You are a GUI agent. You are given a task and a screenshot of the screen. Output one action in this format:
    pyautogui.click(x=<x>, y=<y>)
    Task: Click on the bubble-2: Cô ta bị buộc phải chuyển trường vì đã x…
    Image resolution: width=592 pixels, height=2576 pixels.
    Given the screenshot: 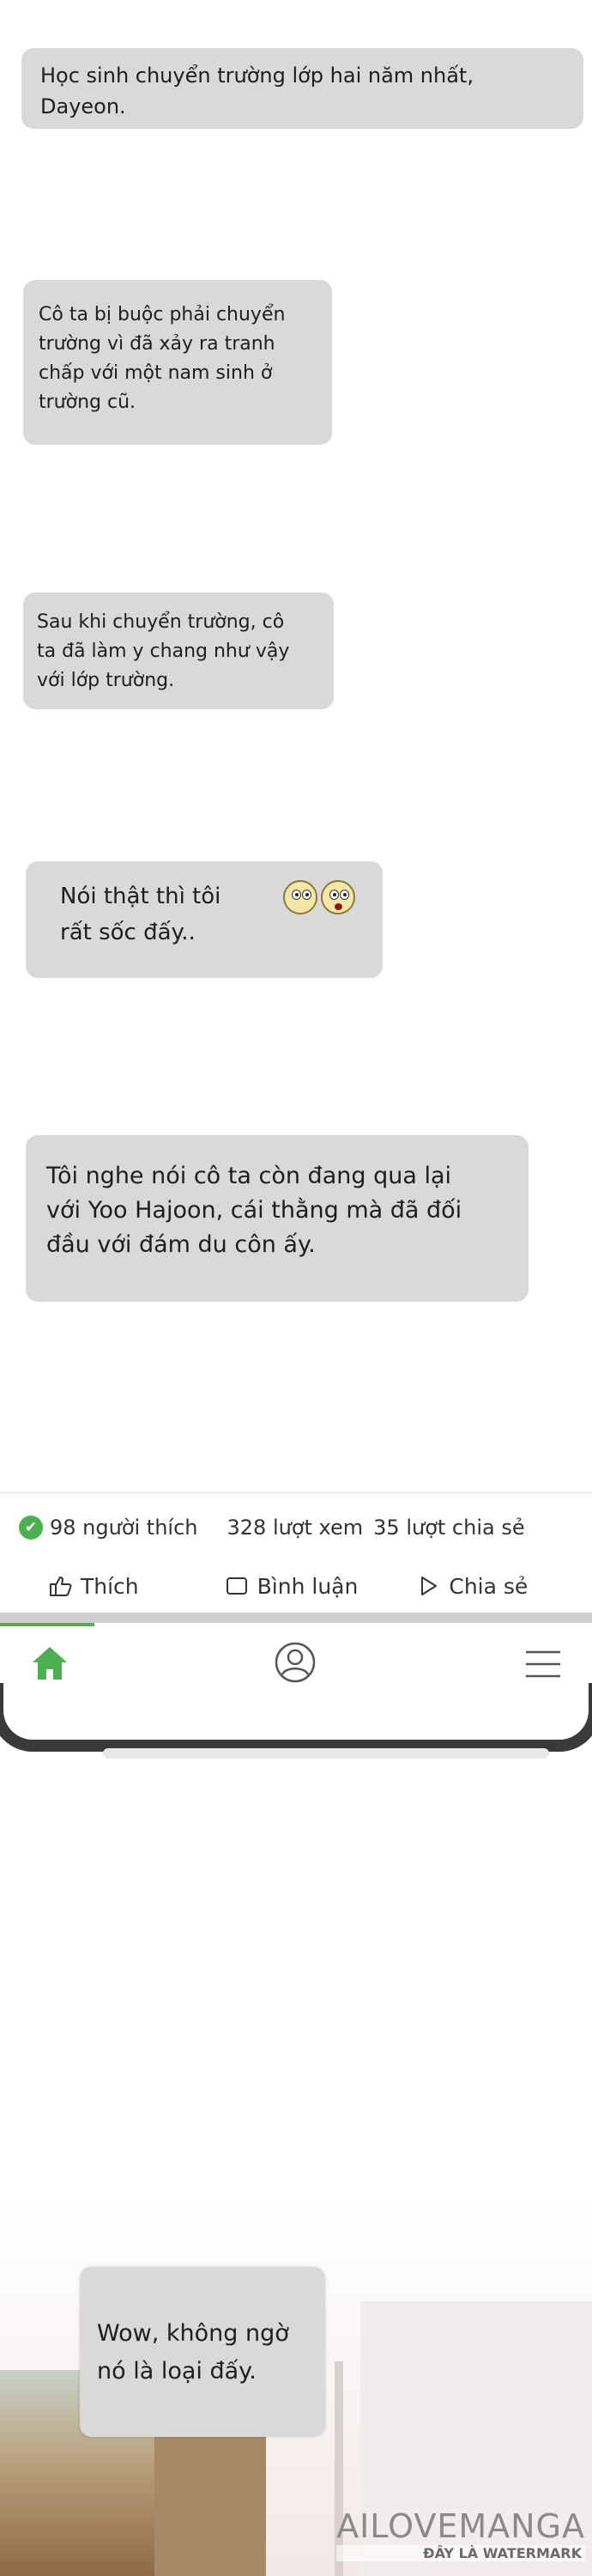 What is the action you would take?
    pyautogui.click(x=177, y=362)
    